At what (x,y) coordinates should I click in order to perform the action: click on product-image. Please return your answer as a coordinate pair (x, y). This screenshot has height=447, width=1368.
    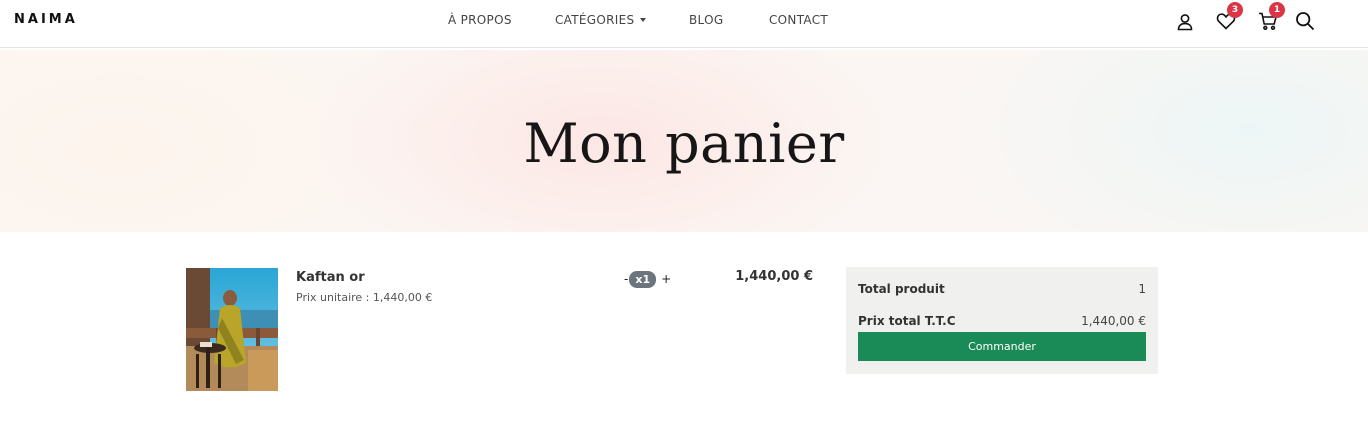
    Looking at the image, I should click on (232, 329).